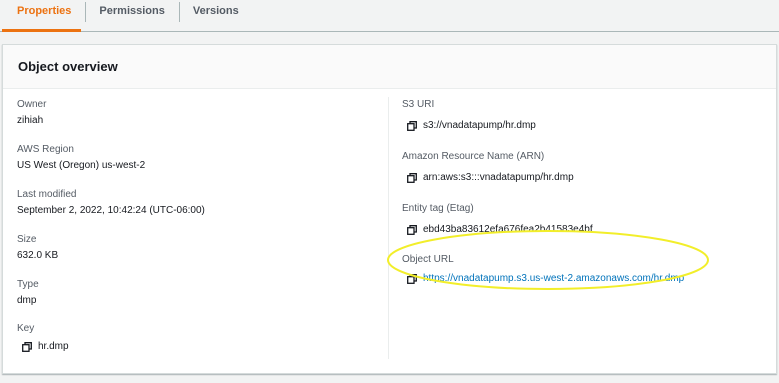 Image resolution: width=779 pixels, height=383 pixels. I want to click on arn-value: arn:aws:s3:::vnadatapump/hr.dmp, so click(498, 177).